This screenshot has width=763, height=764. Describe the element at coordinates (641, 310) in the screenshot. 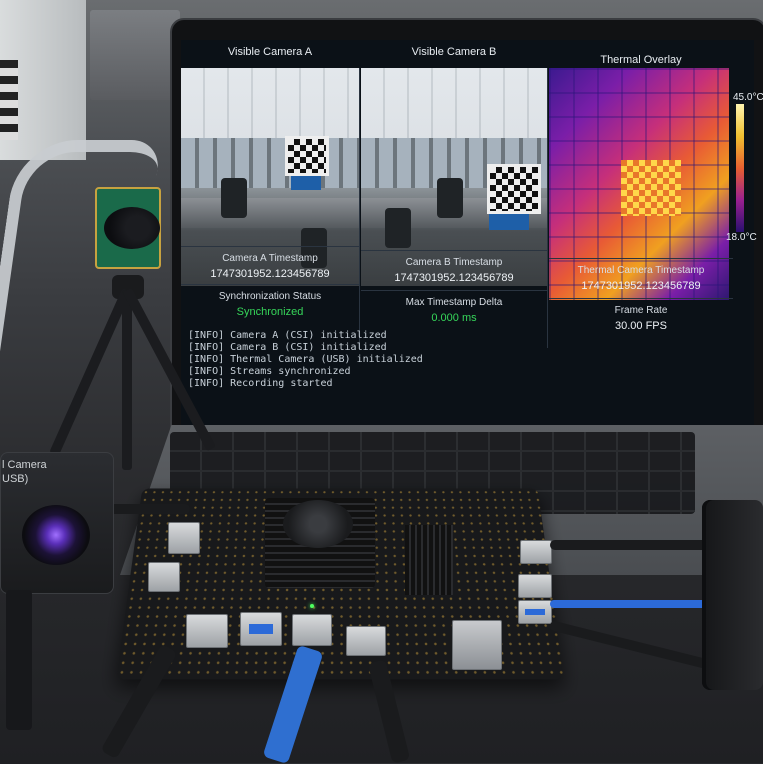

I see `frame-rate-label: Frame Rate` at that location.